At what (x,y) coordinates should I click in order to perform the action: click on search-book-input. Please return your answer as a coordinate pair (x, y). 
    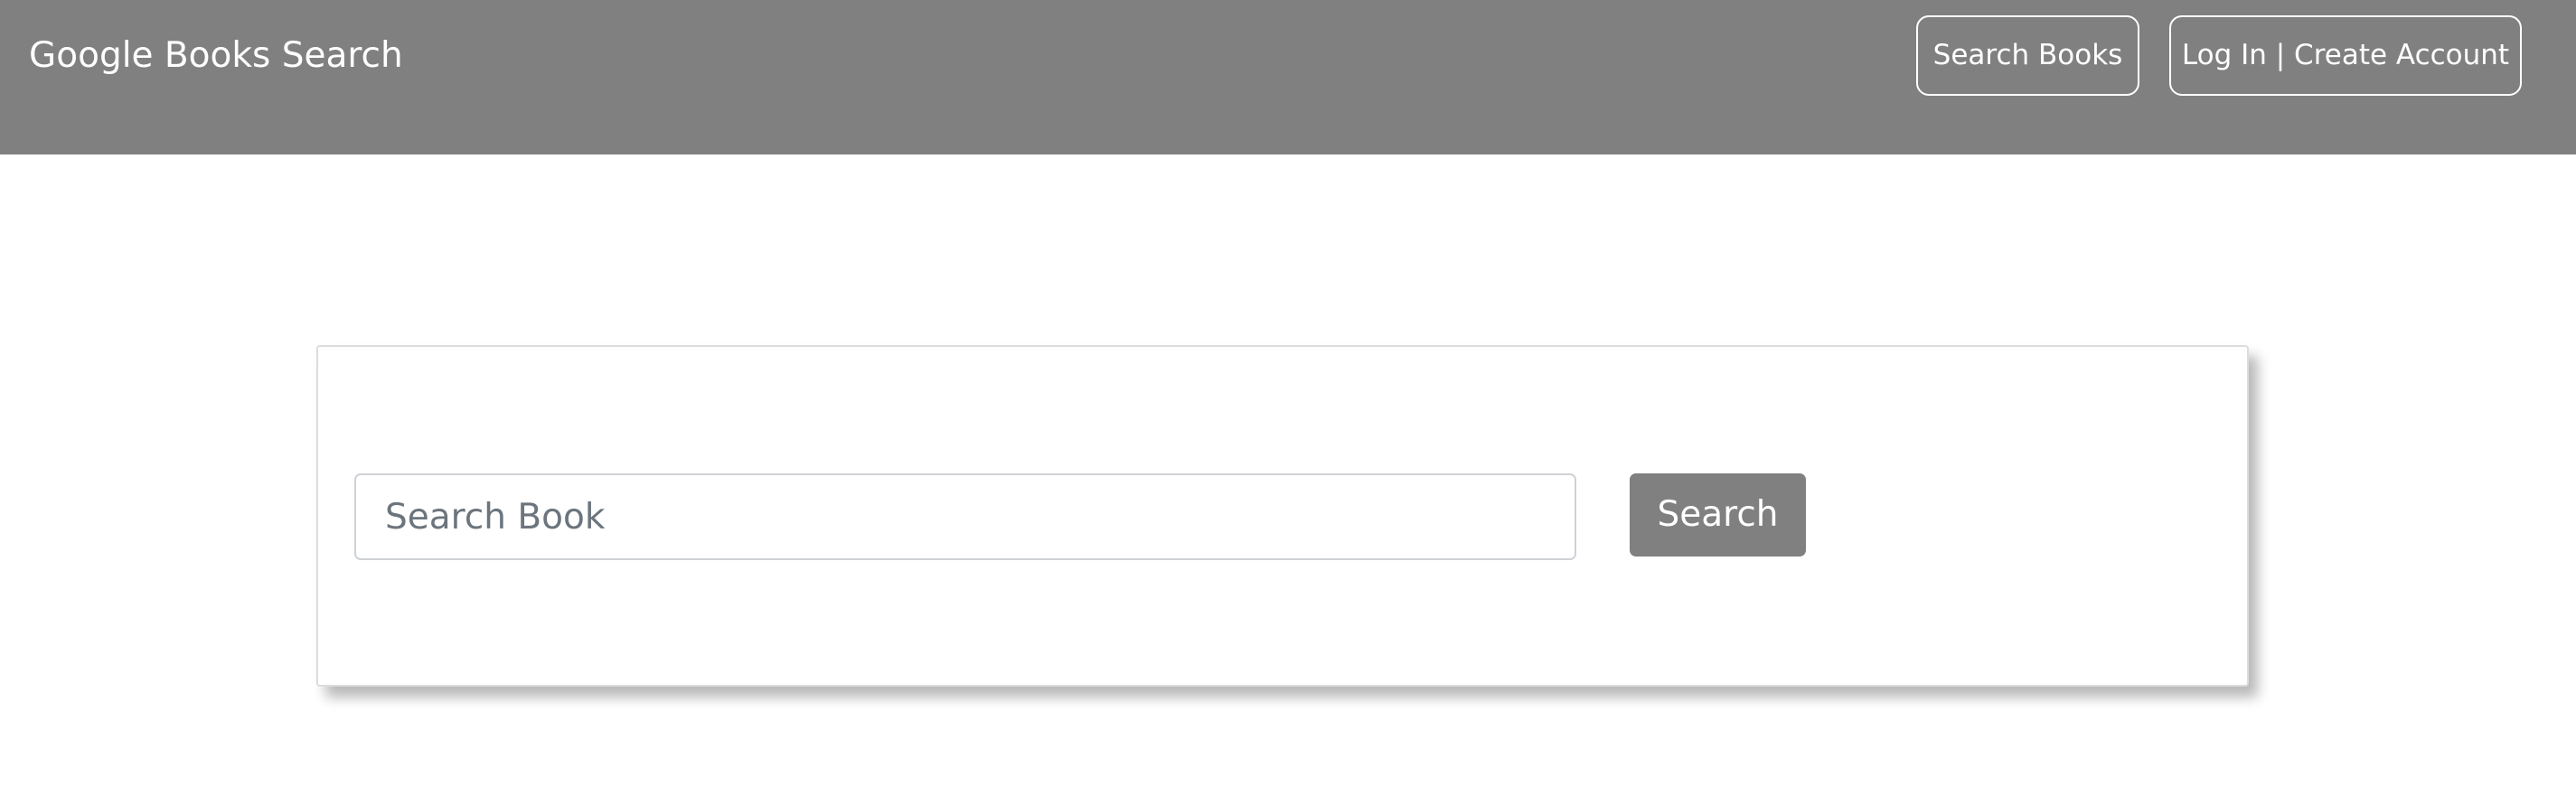
    Looking at the image, I should click on (965, 516).